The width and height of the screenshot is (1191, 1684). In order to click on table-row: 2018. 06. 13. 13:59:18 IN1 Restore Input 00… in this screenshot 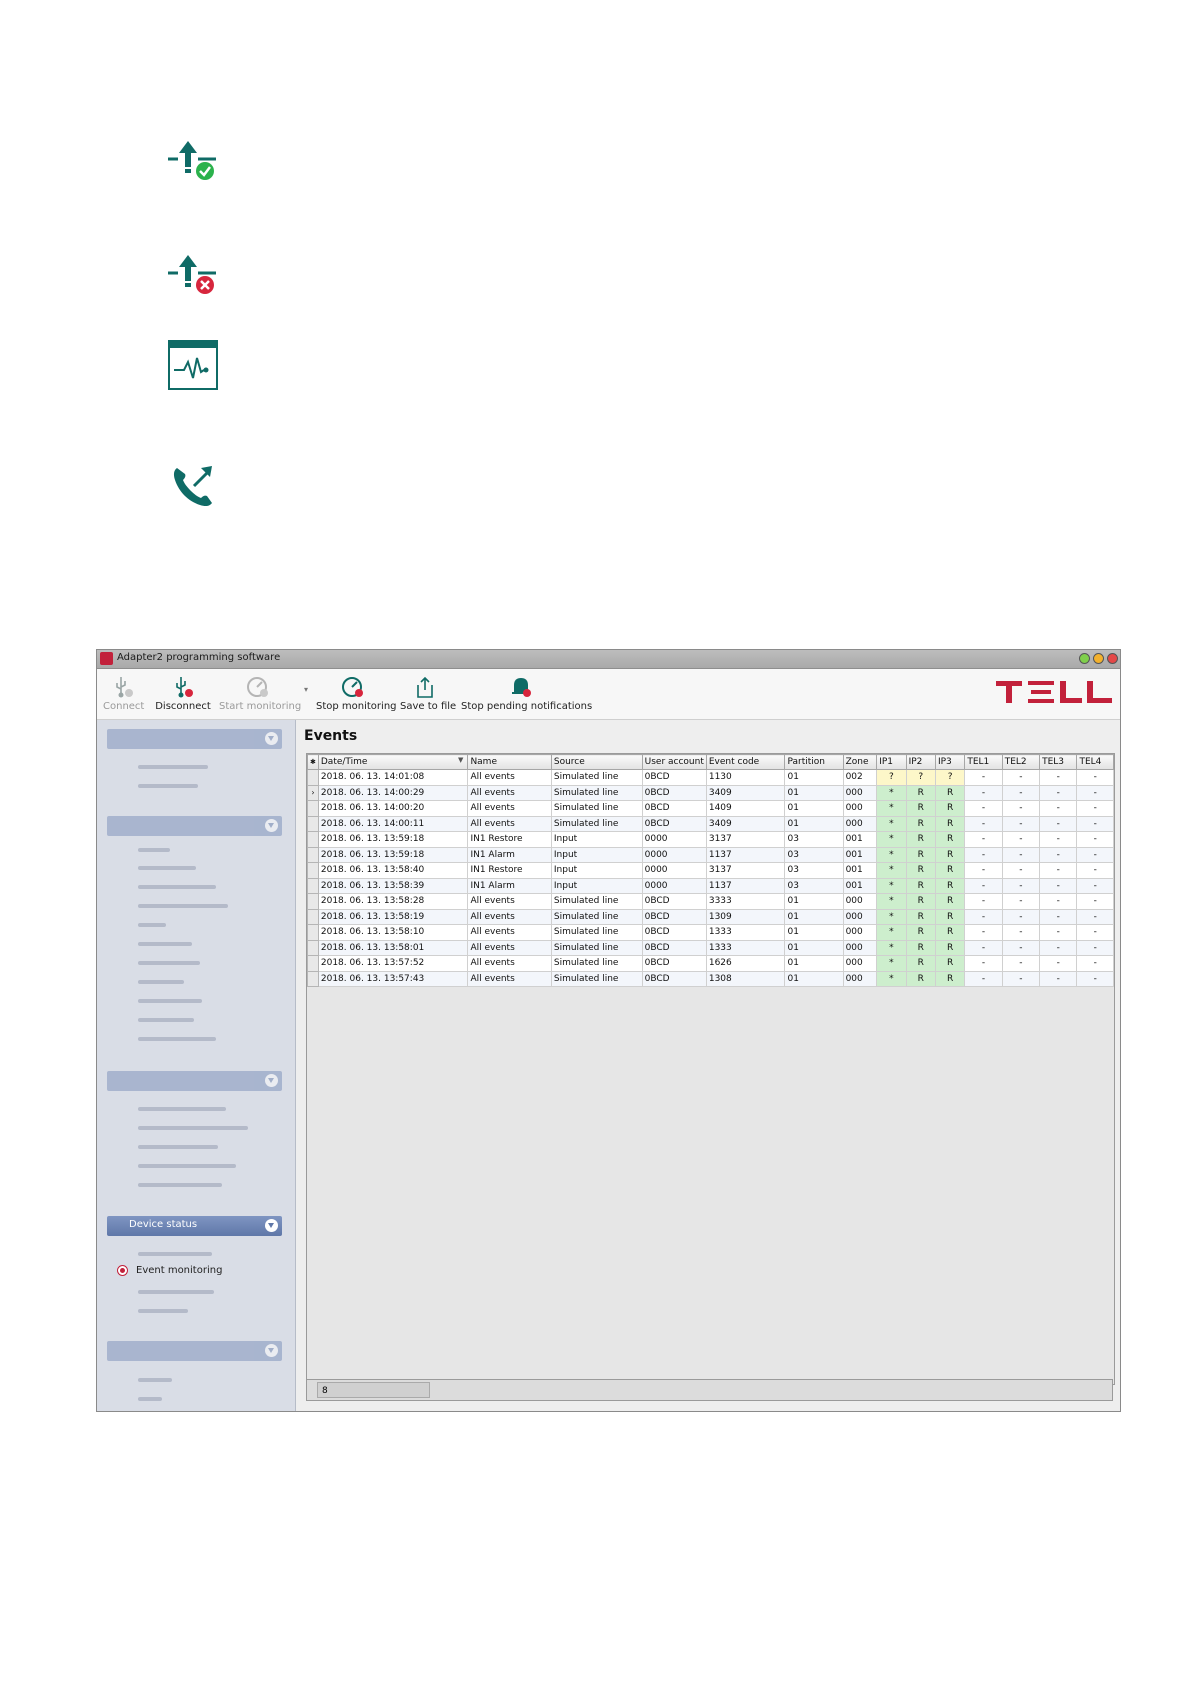, I will do `click(710, 839)`.